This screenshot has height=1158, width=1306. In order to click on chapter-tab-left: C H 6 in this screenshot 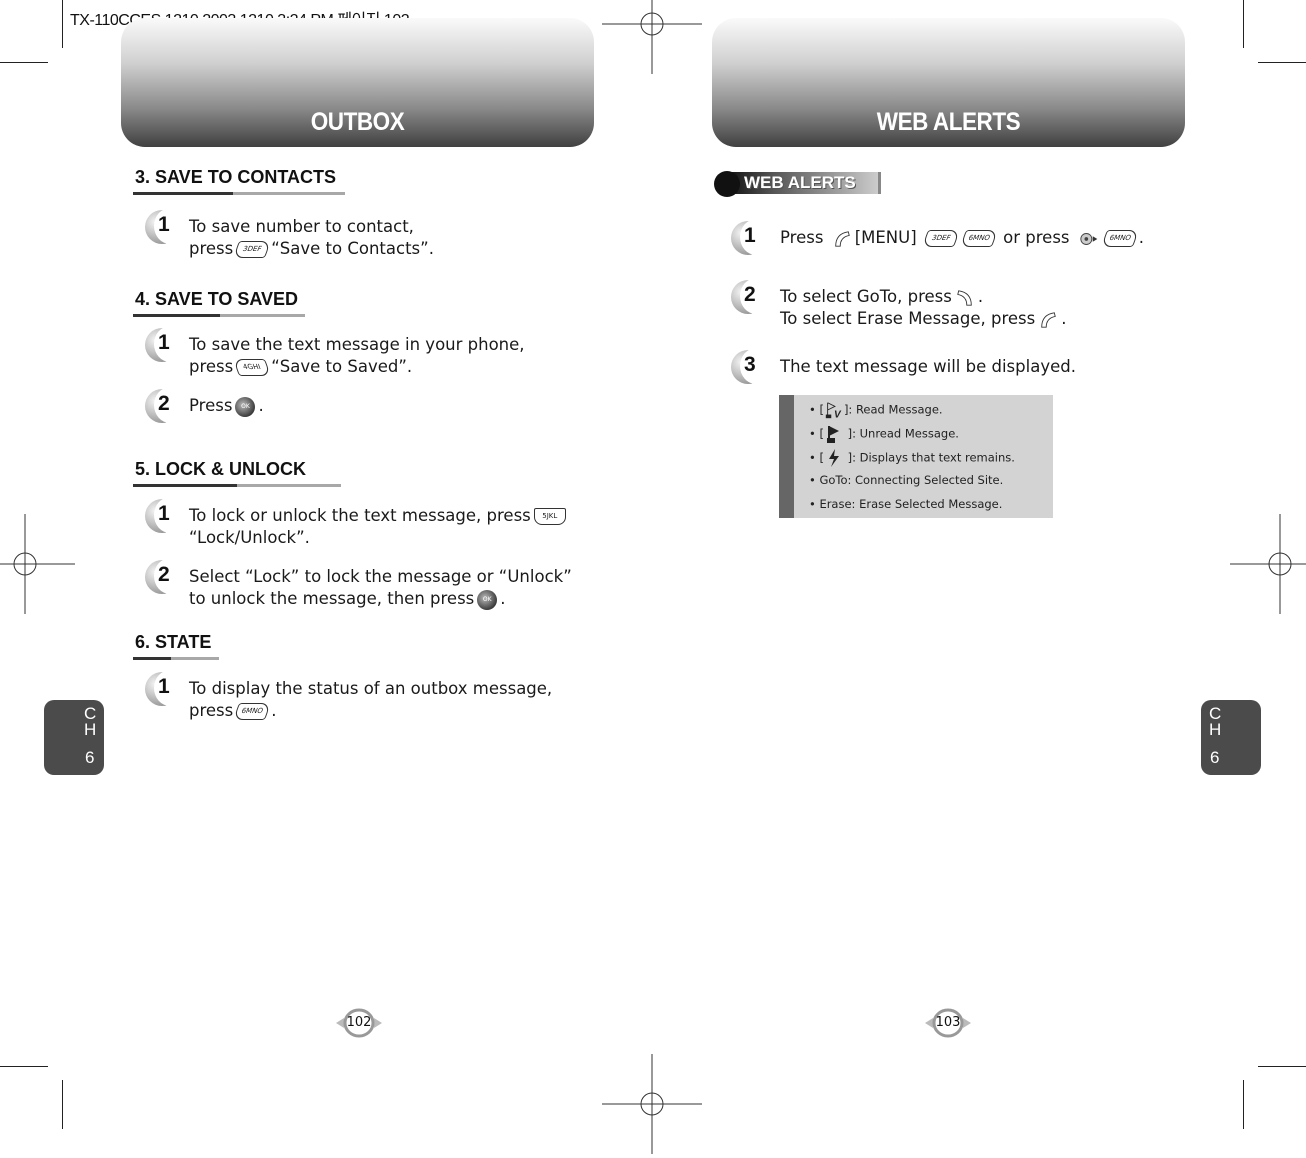, I will do `click(74, 737)`.